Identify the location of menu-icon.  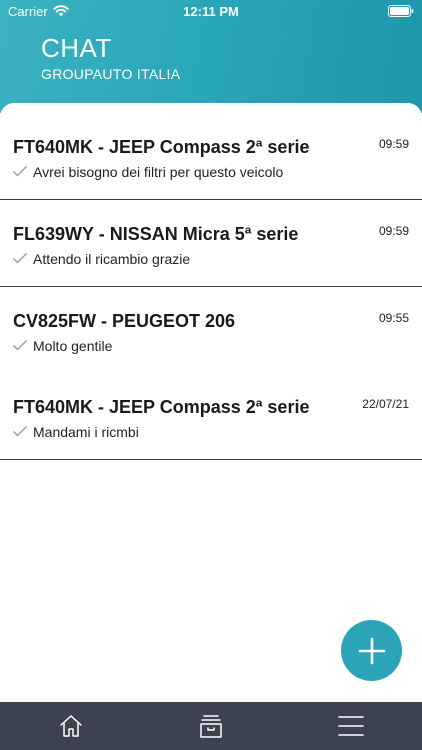
(351, 726).